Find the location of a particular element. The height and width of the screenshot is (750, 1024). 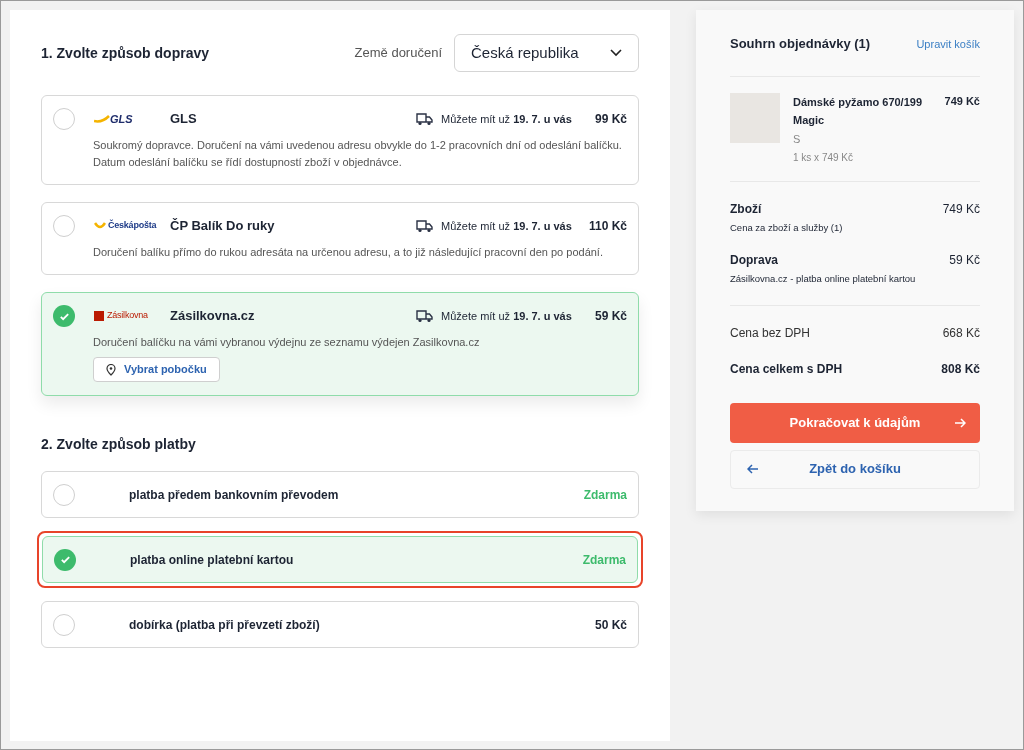

shipping-option is located at coordinates (340, 140).